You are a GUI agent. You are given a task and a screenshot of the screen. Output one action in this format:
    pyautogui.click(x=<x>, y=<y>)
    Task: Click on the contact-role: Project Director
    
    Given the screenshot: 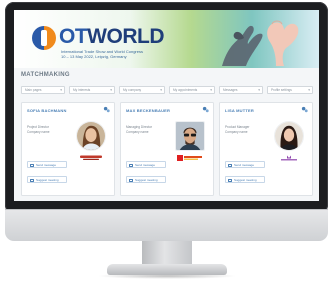 What is the action you would take?
    pyautogui.click(x=38, y=127)
    